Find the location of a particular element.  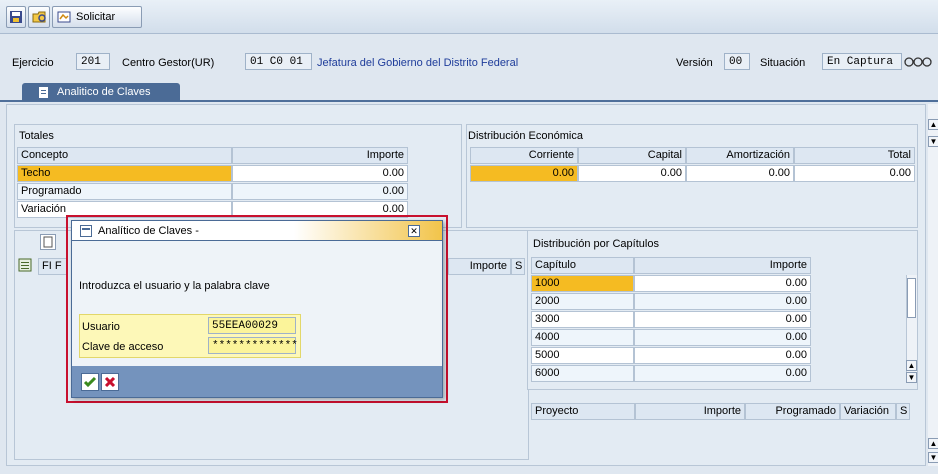

dist-cap-row-capitulo: 2000 is located at coordinates (582, 301).